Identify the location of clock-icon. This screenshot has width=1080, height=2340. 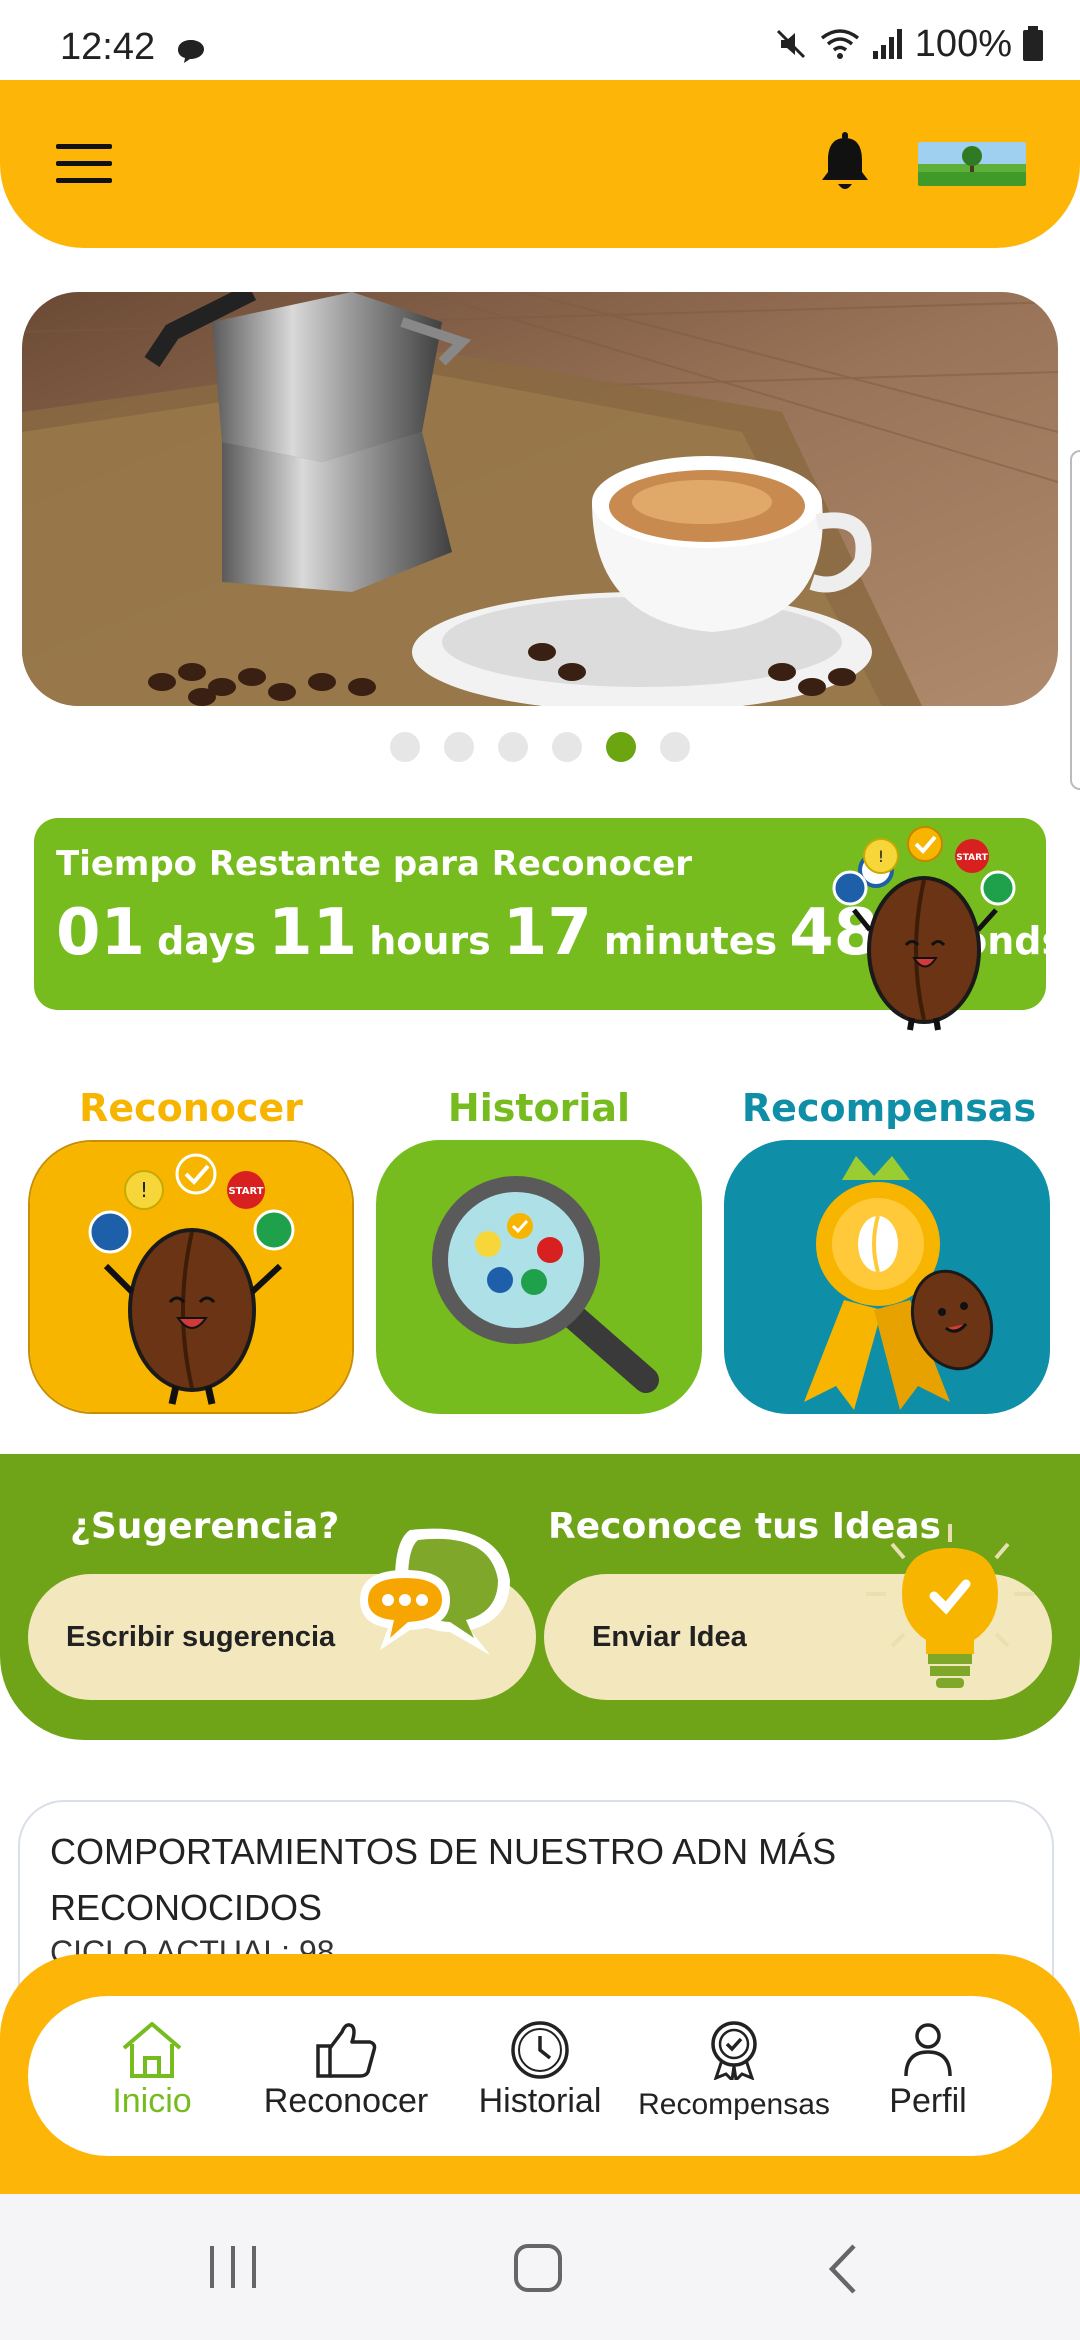
(540, 2050).